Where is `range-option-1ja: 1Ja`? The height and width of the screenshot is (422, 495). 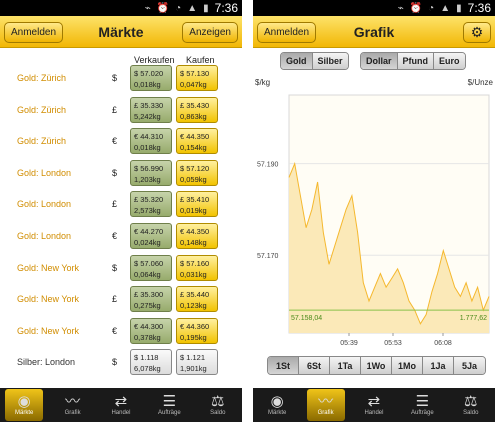 range-option-1ja: 1Ja is located at coordinates (438, 365).